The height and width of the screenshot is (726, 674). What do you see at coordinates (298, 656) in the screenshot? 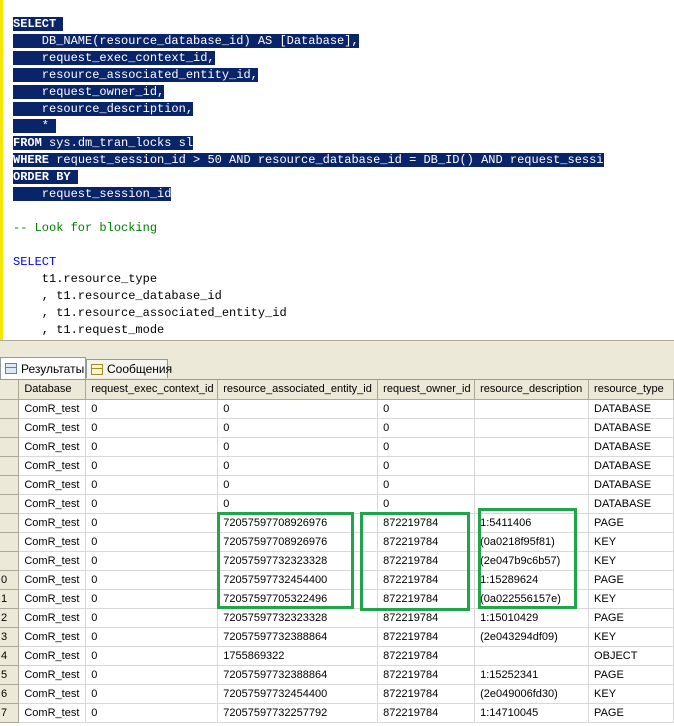
I see `entity-id-cell: 1755869322` at bounding box center [298, 656].